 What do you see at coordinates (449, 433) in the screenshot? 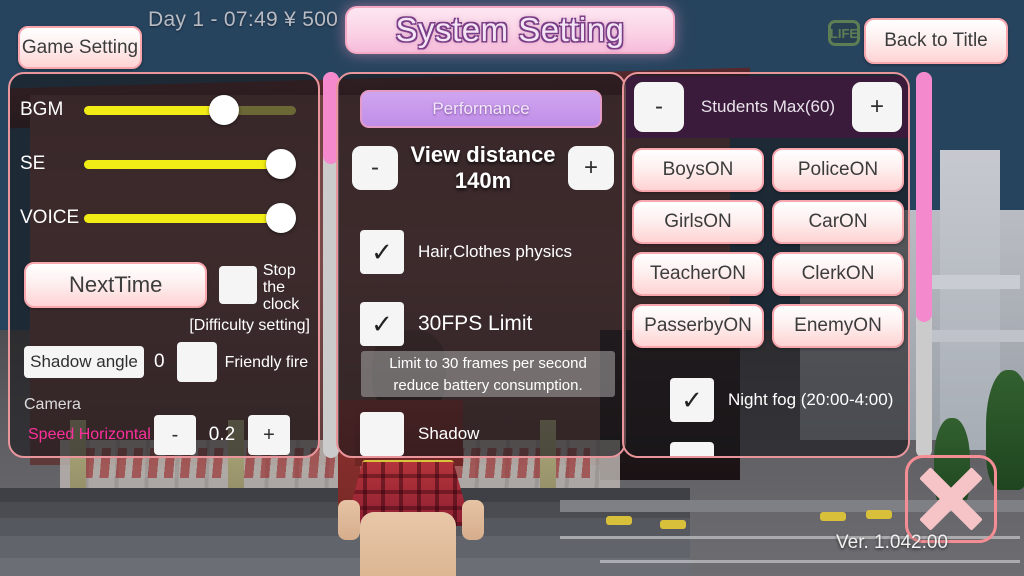
I see `shadow-label: Shadow` at bounding box center [449, 433].